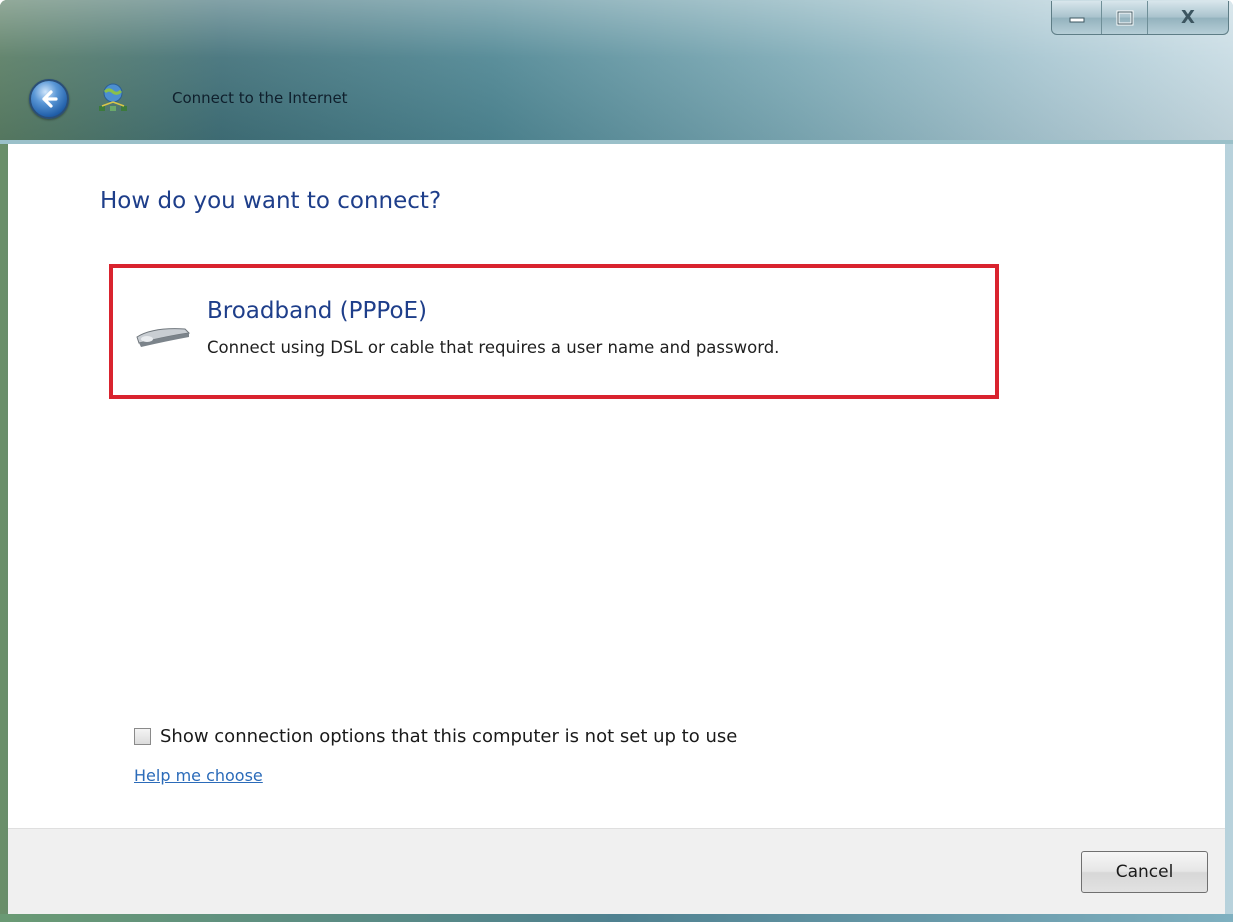 The image size is (1233, 922). Describe the element at coordinates (1144, 872) in the screenshot. I see `cancel-button: Cancel` at that location.